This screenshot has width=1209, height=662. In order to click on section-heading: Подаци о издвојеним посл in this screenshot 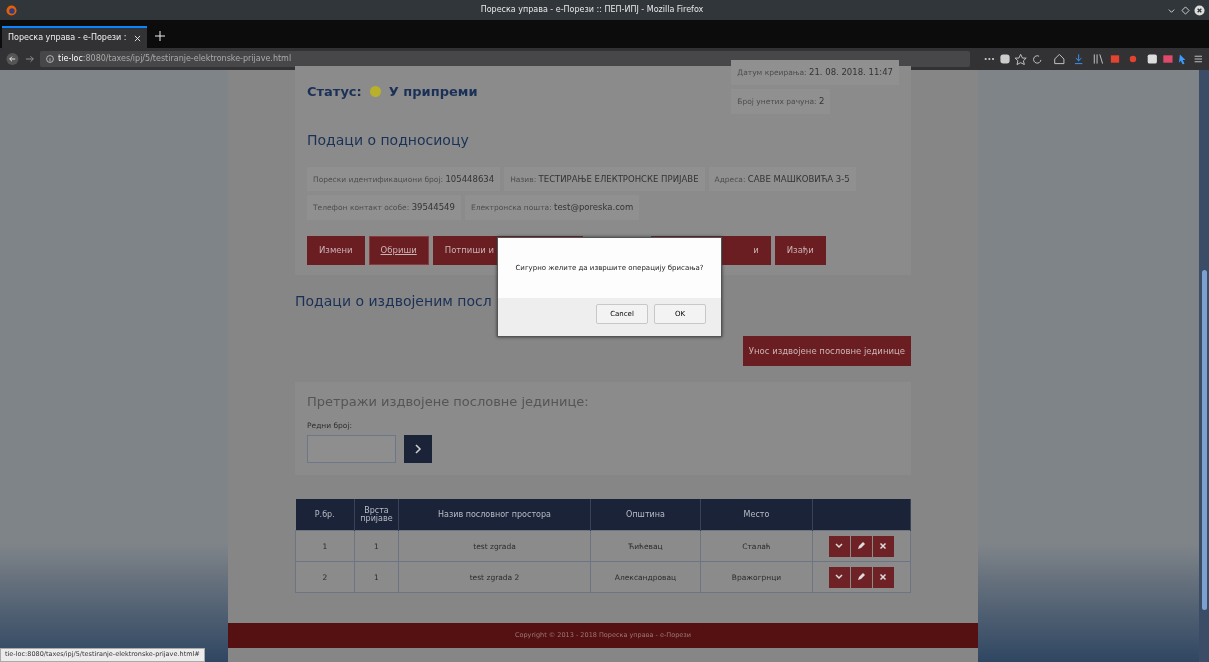, I will do `click(393, 301)`.